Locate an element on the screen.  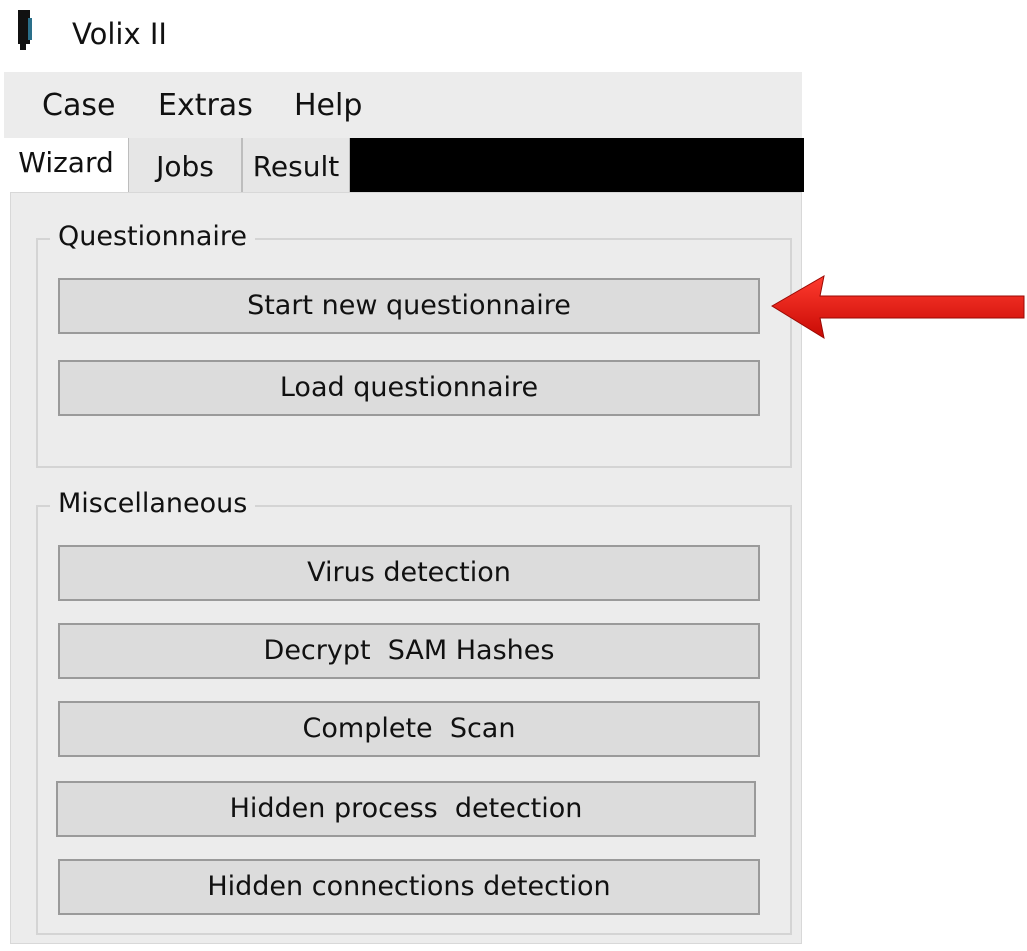
virus-detection-button: Virus detection is located at coordinates (409, 573).